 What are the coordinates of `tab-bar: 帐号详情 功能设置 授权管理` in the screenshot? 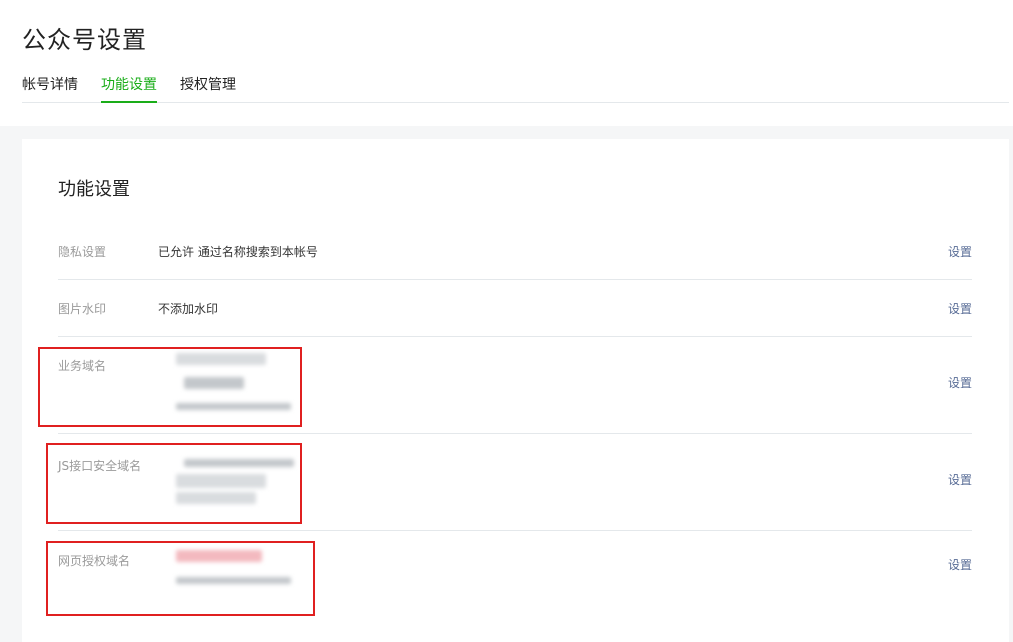 It's located at (515, 88).